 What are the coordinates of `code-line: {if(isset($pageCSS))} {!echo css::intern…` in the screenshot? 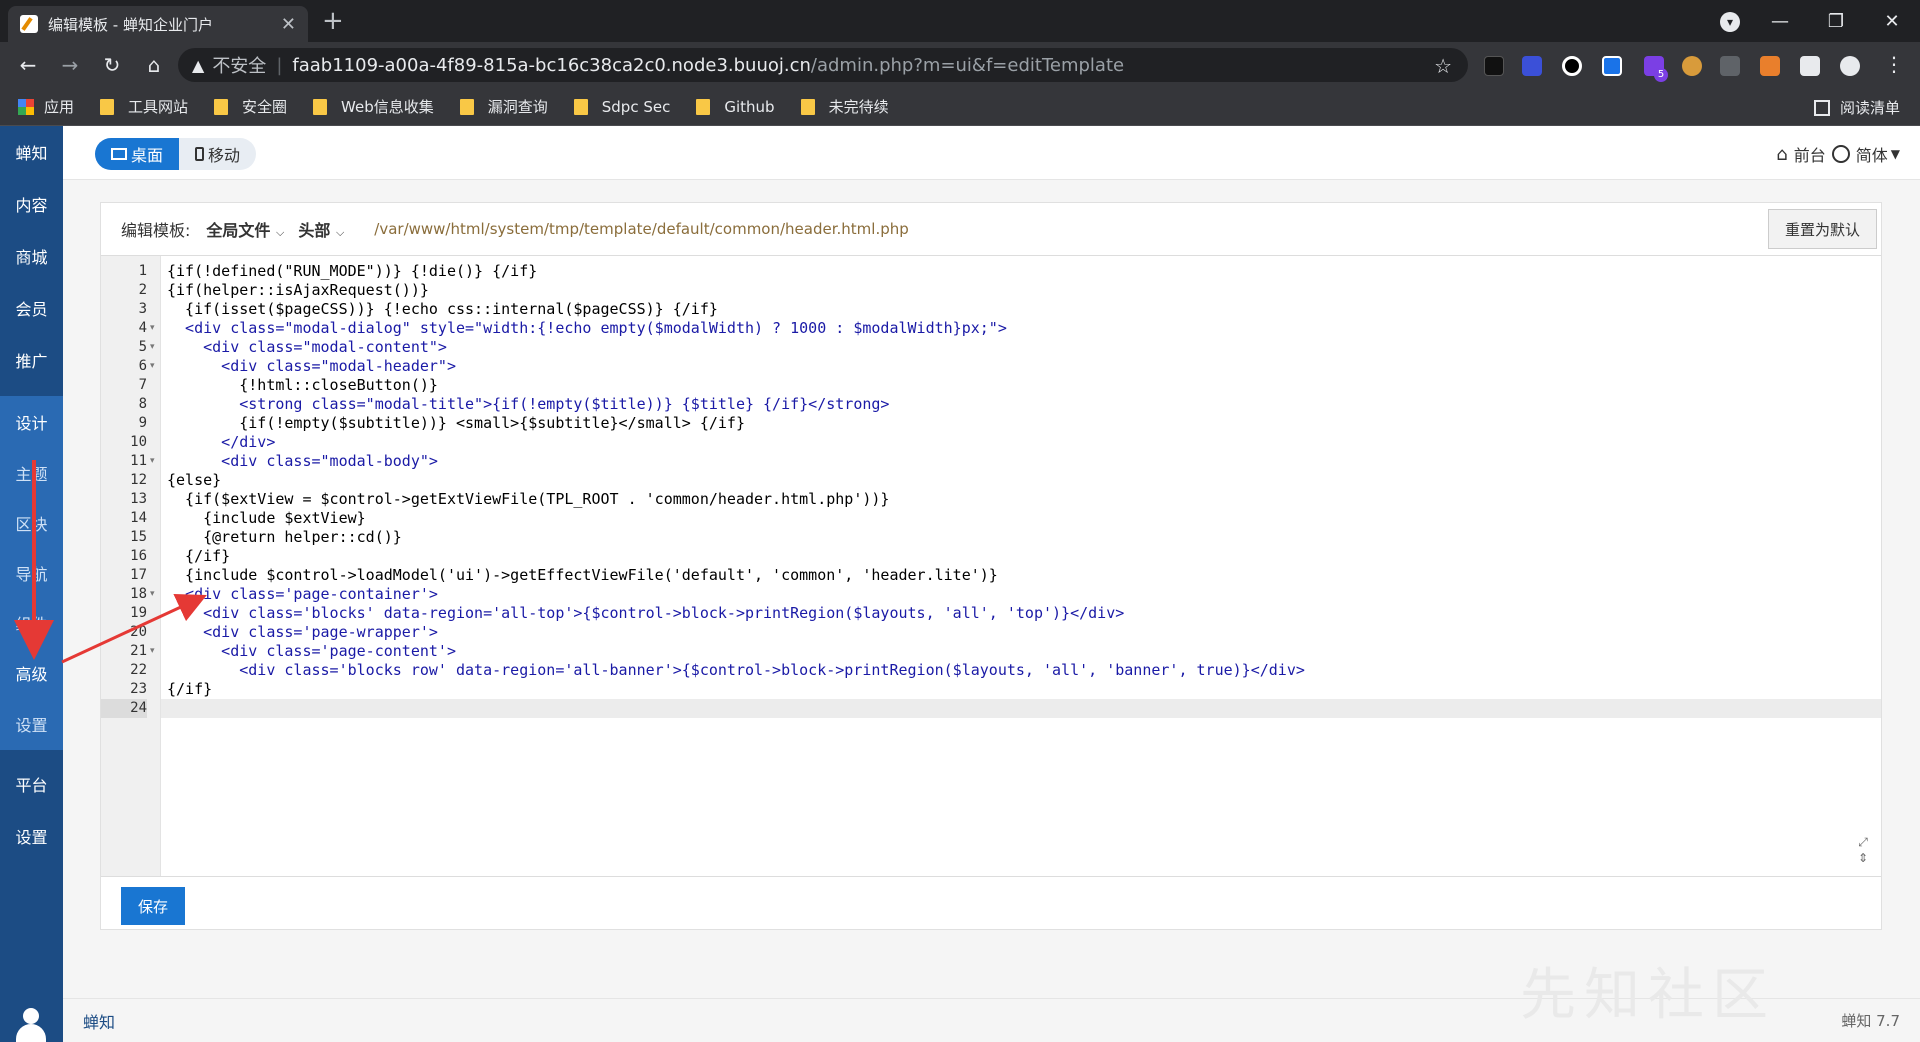 It's located at (1021, 309).